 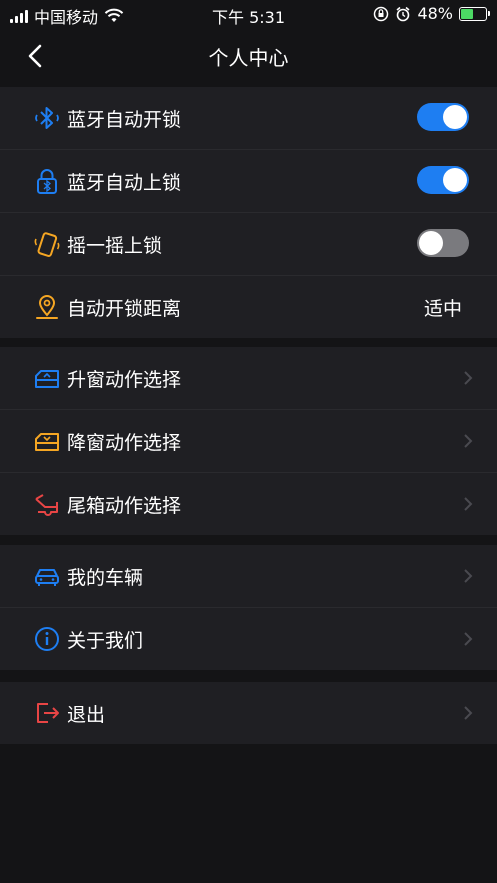 I want to click on logout-label: 退出, so click(x=86, y=715).